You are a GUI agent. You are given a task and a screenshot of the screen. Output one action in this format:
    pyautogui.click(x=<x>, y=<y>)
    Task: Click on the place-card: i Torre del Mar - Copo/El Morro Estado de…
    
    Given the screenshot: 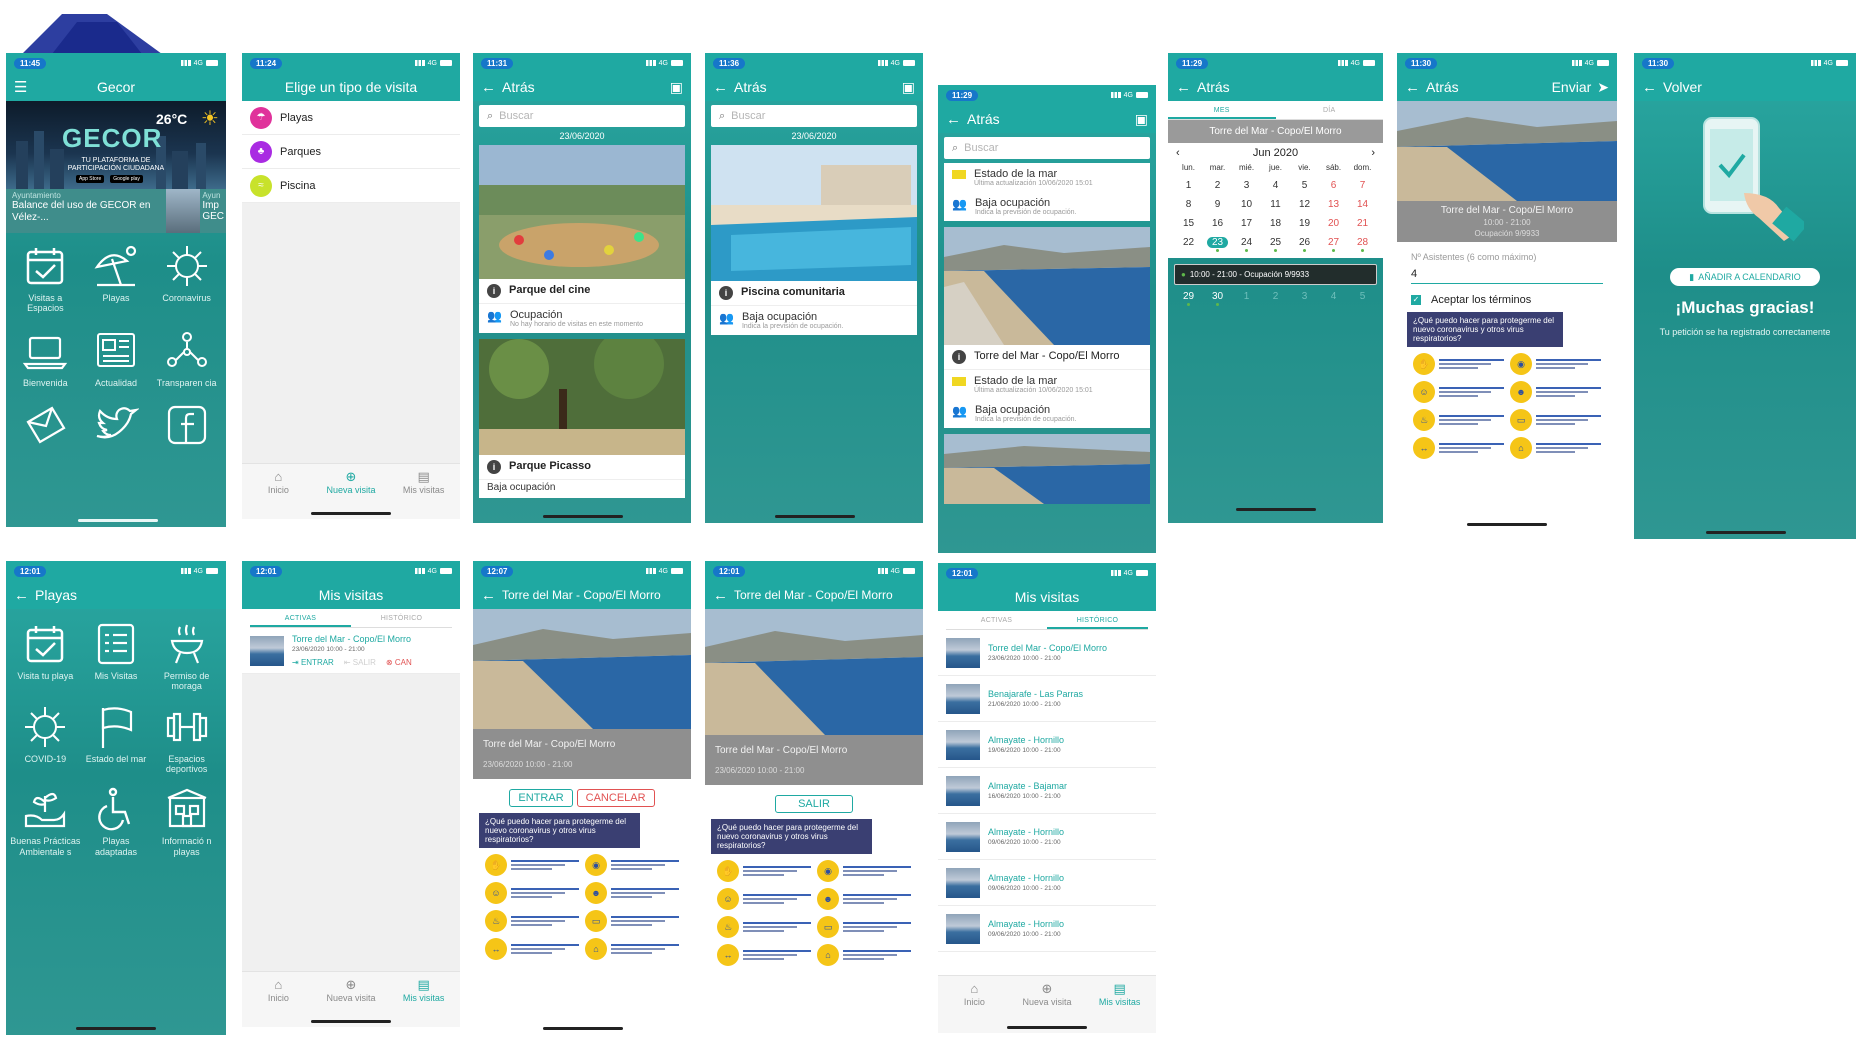 What is the action you would take?
    pyautogui.click(x=1047, y=327)
    